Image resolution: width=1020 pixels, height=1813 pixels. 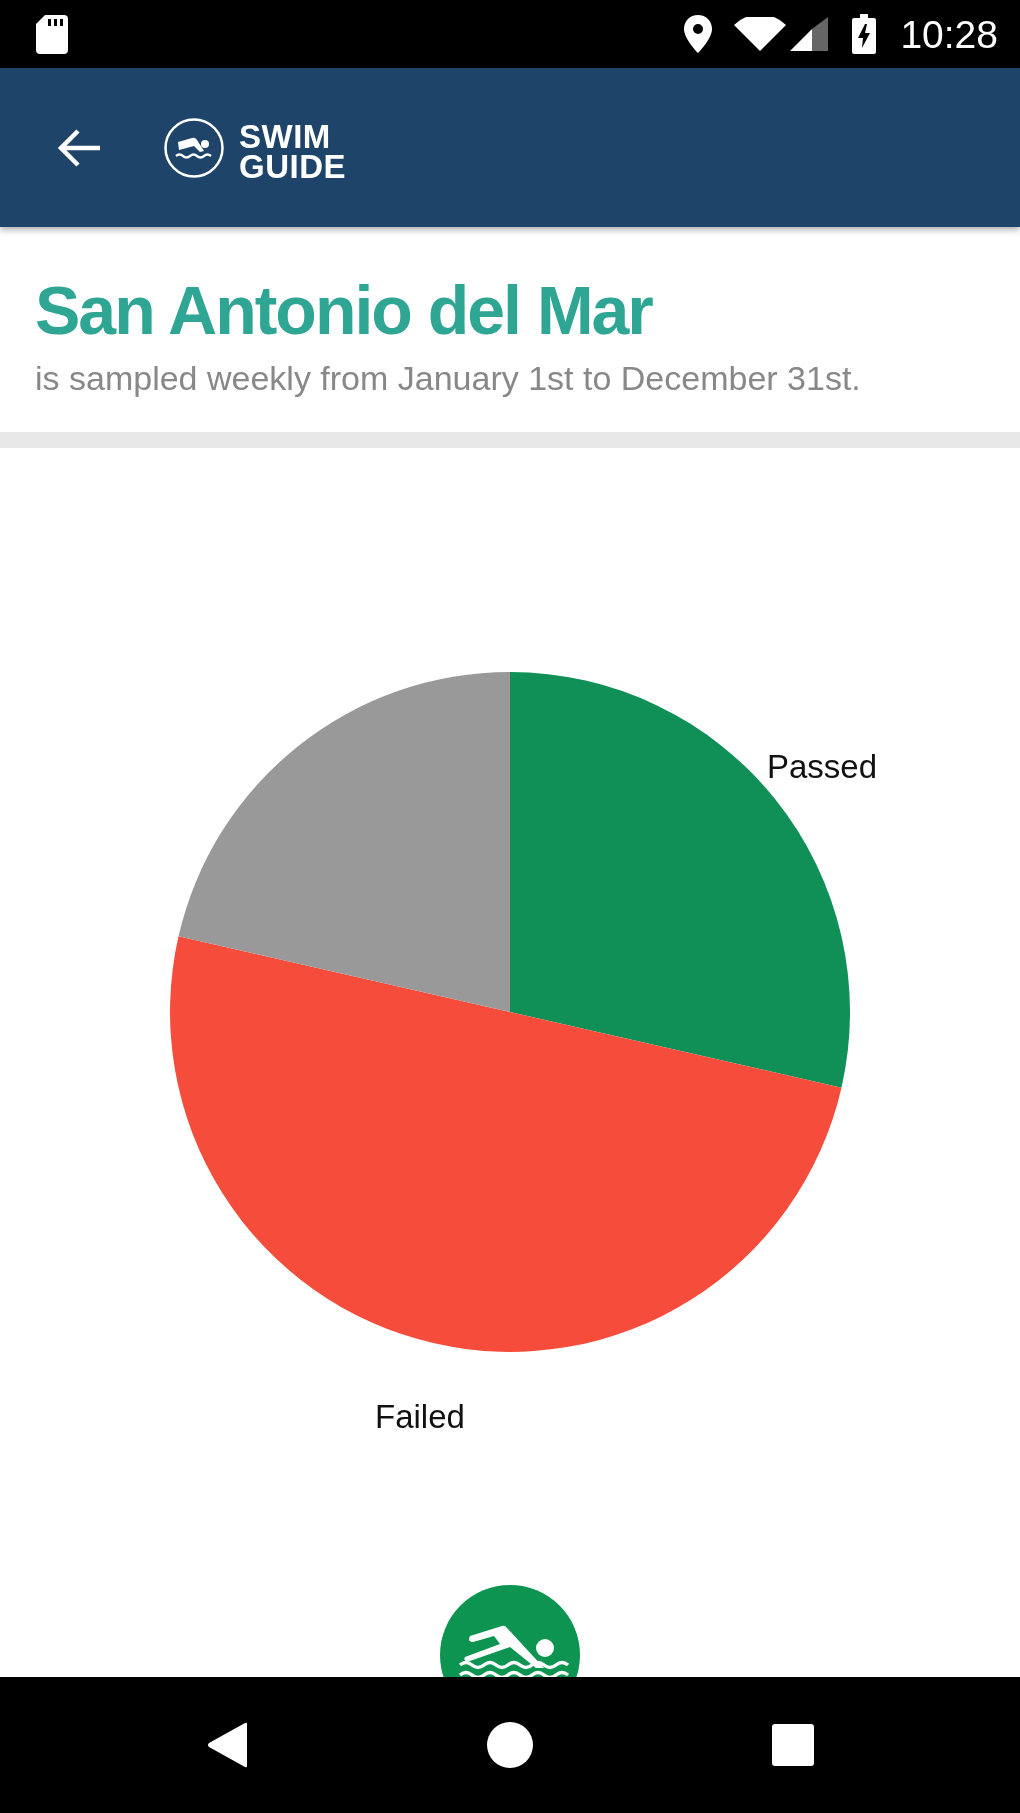 I want to click on back-arrow-icon, so click(x=79, y=147).